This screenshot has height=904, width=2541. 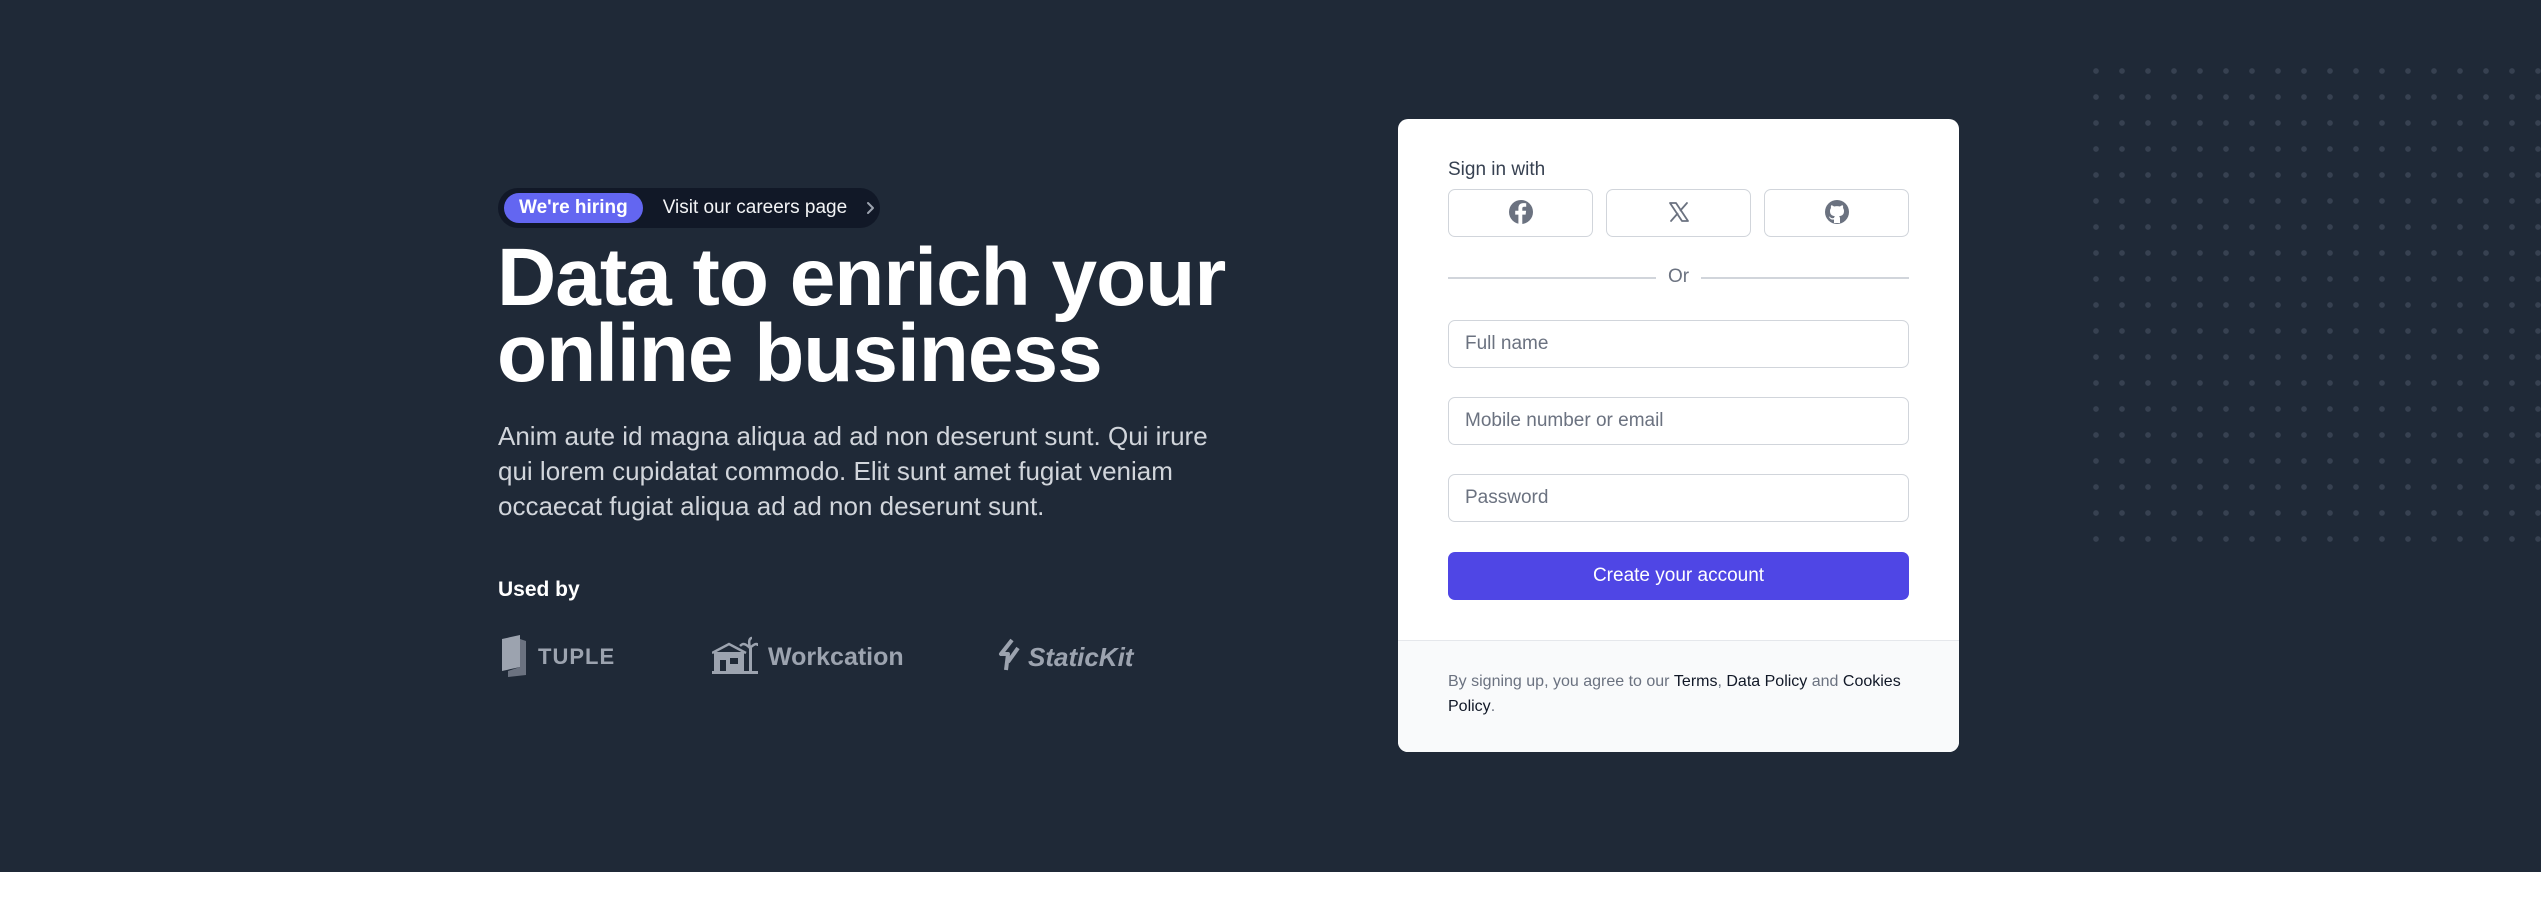 I want to click on divider-text: Or, so click(x=1678, y=276).